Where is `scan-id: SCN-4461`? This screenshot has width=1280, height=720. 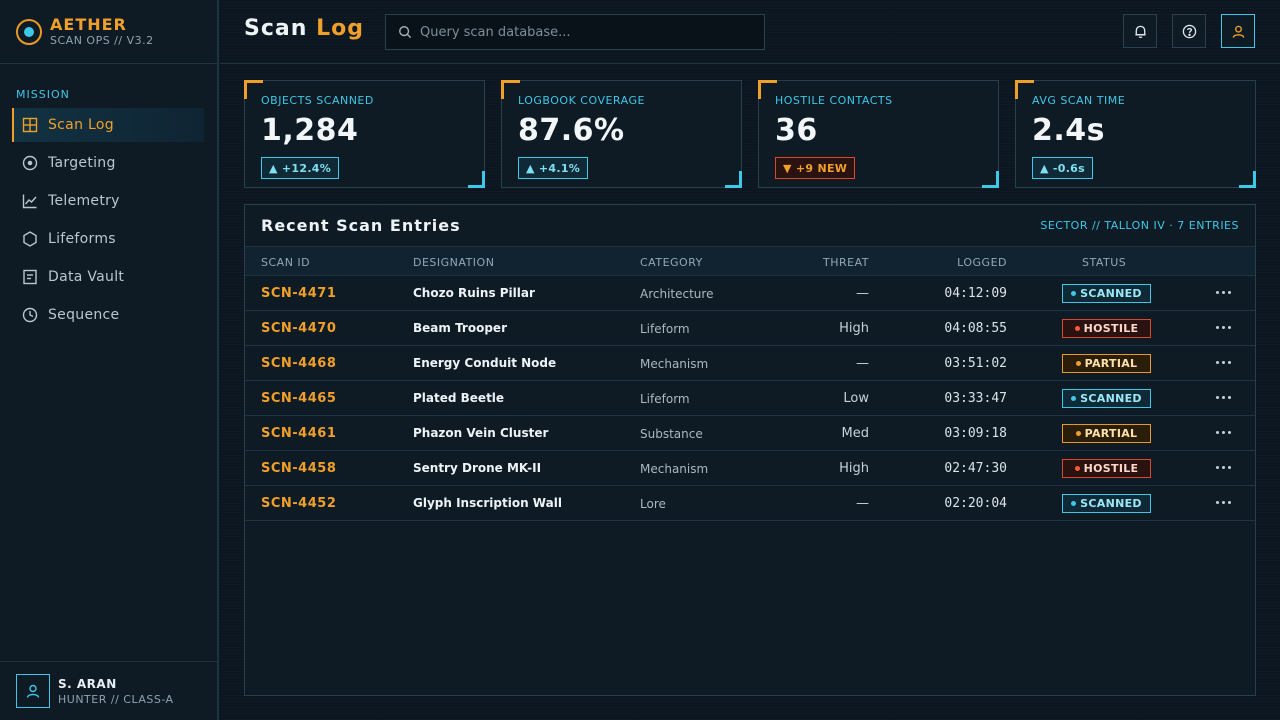 scan-id: SCN-4461 is located at coordinates (298, 433).